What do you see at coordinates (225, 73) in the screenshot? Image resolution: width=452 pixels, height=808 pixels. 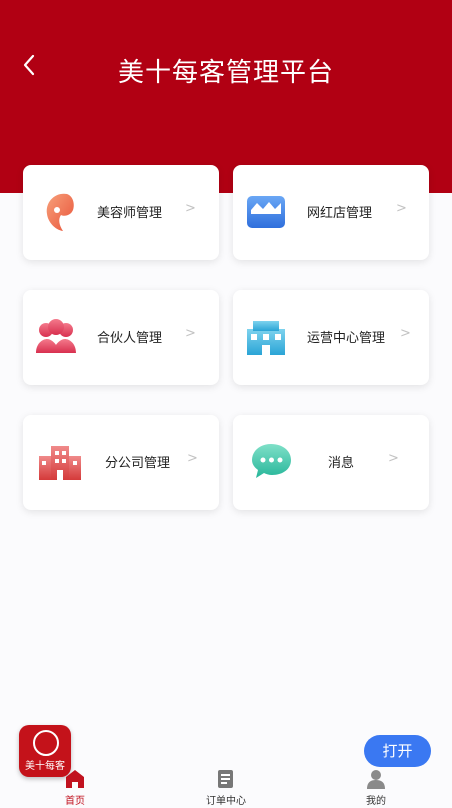 I see `page-title: 美十每客管理平台` at bounding box center [225, 73].